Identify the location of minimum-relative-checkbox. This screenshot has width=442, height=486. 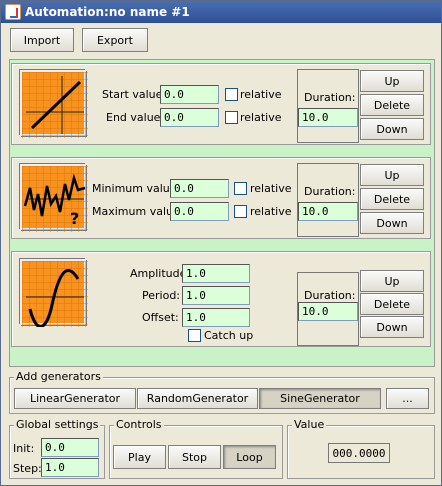
(240, 188).